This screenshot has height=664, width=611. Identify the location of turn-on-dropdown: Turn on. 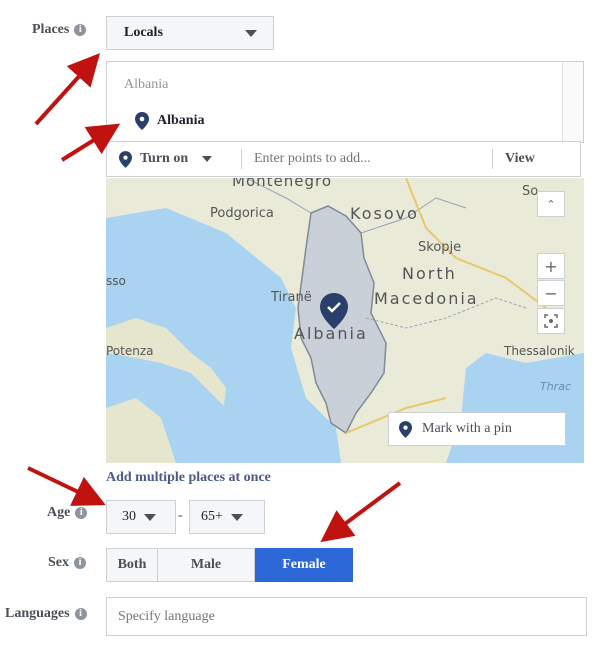
(174, 159).